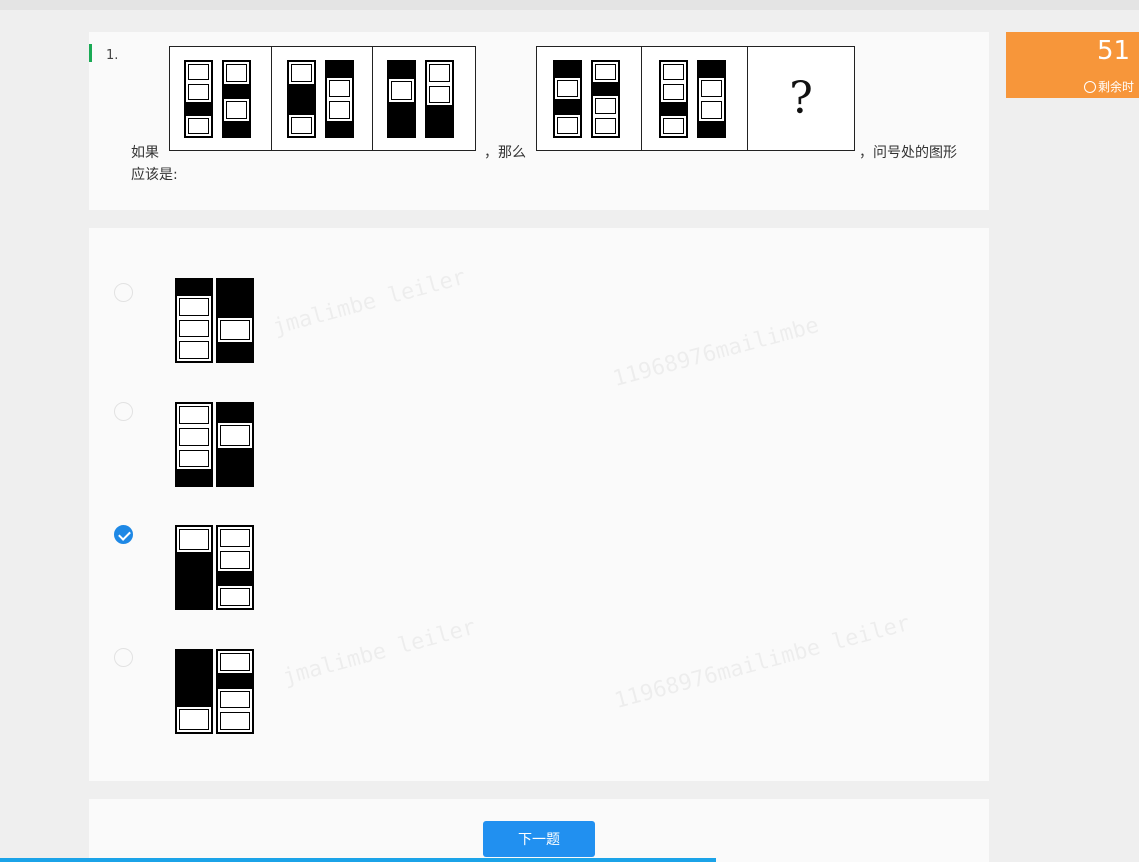 The height and width of the screenshot is (862, 1139). Describe the element at coordinates (569, 5) in the screenshot. I see `top-bar` at that location.